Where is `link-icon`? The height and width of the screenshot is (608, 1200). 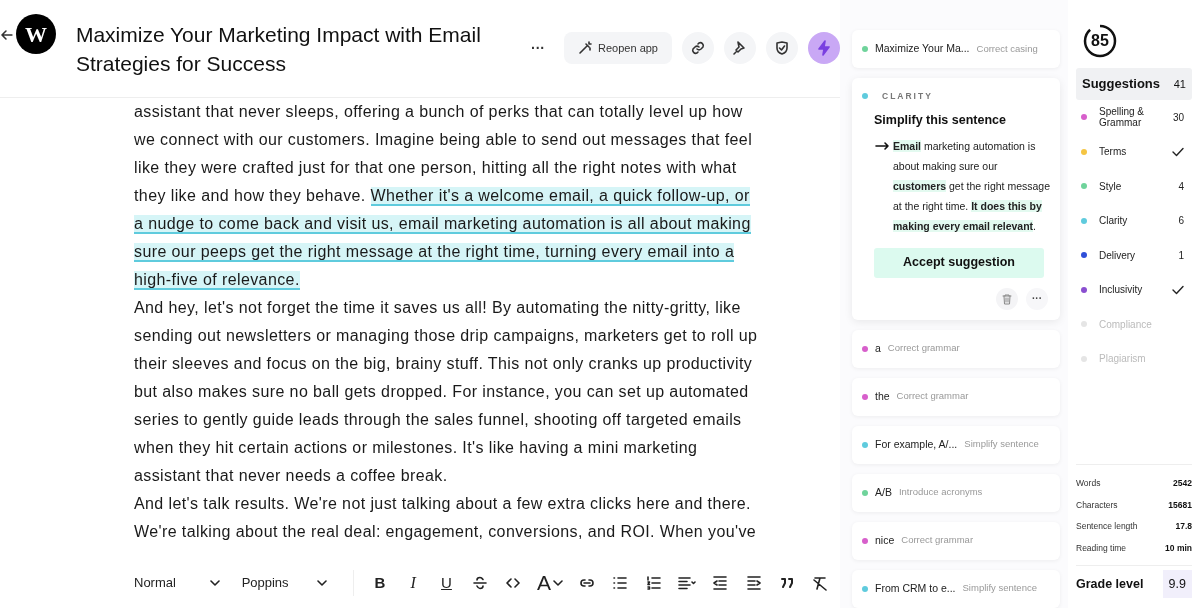
link-icon is located at coordinates (698, 48).